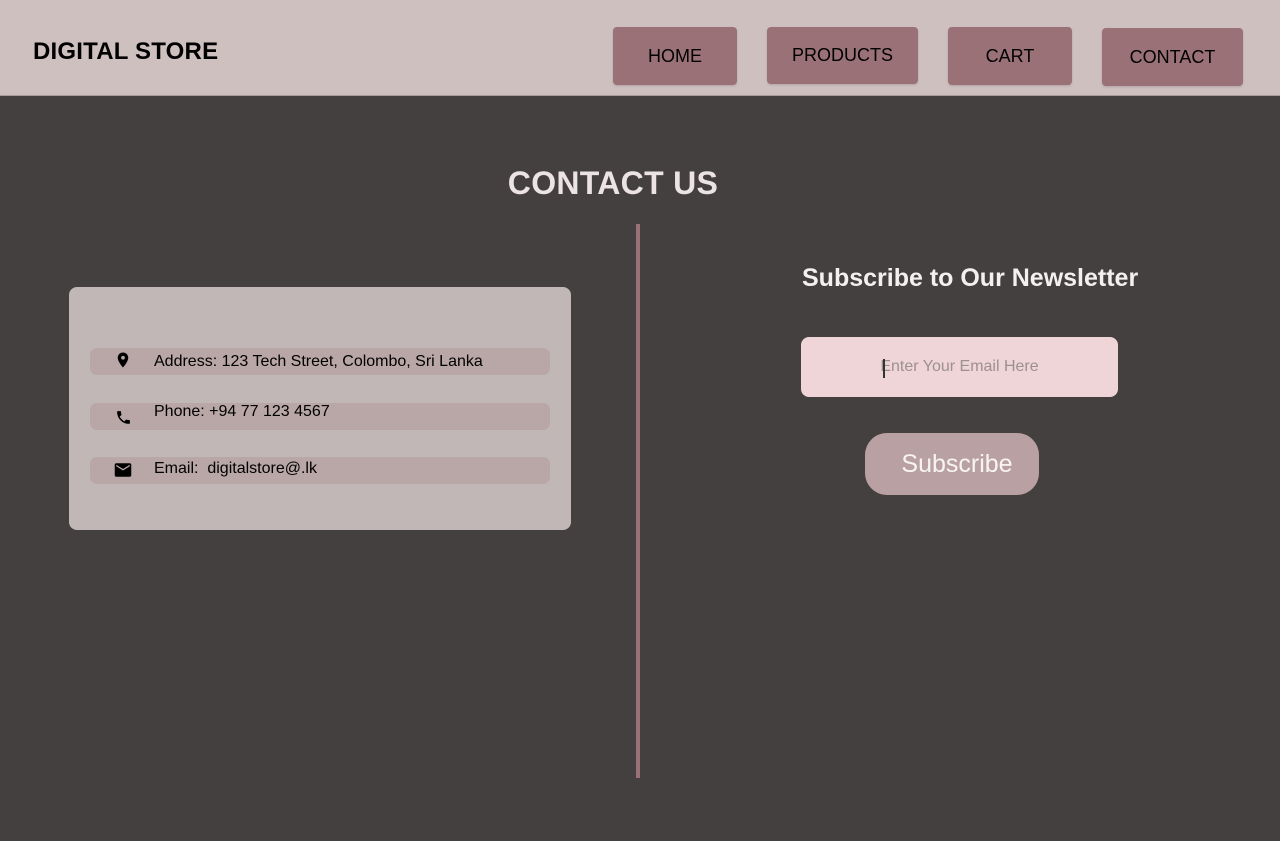  What do you see at coordinates (842, 55) in the screenshot?
I see `nav-products-button: PRODUCTS` at bounding box center [842, 55].